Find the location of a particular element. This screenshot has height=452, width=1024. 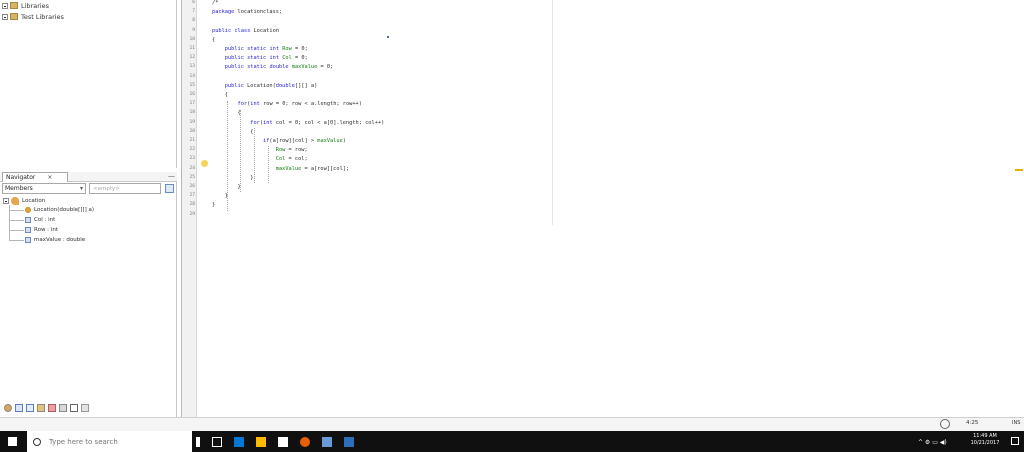

sort-by-name-icon is located at coordinates (74, 408).